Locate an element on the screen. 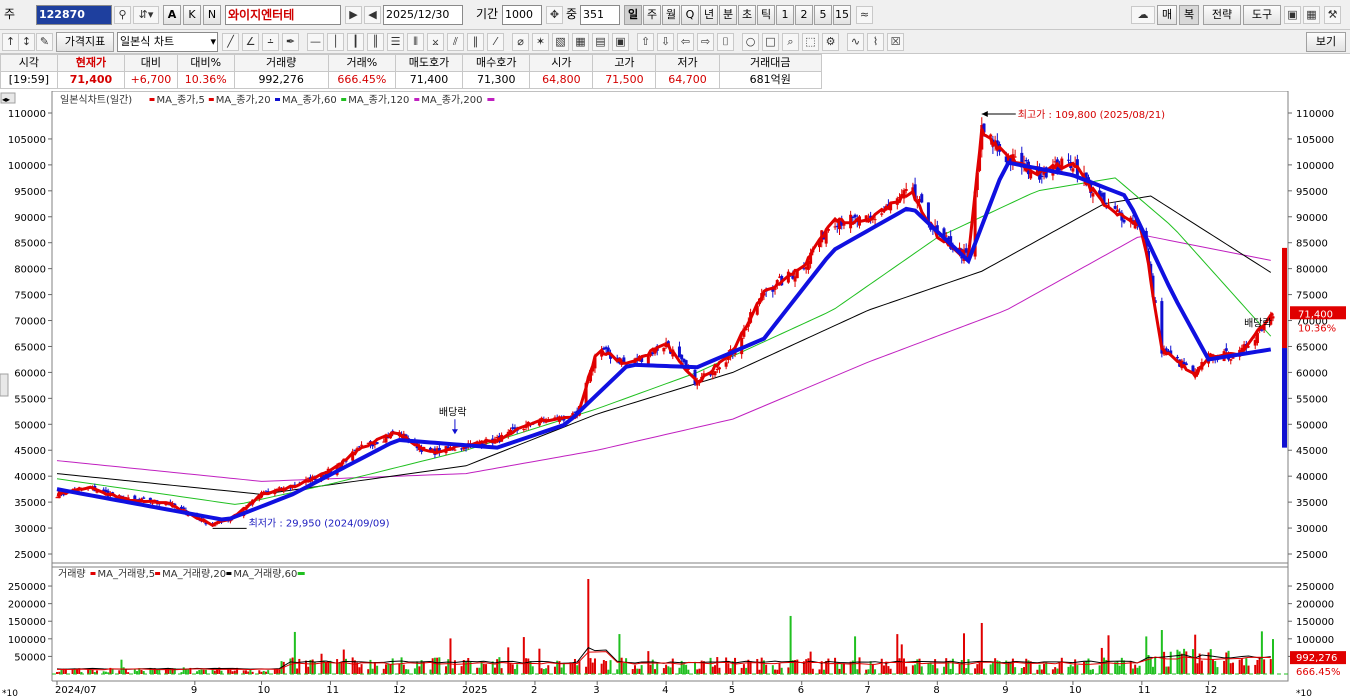 This screenshot has height=700, width=1350. prev-arrow-icon: ◀ is located at coordinates (372, 15).